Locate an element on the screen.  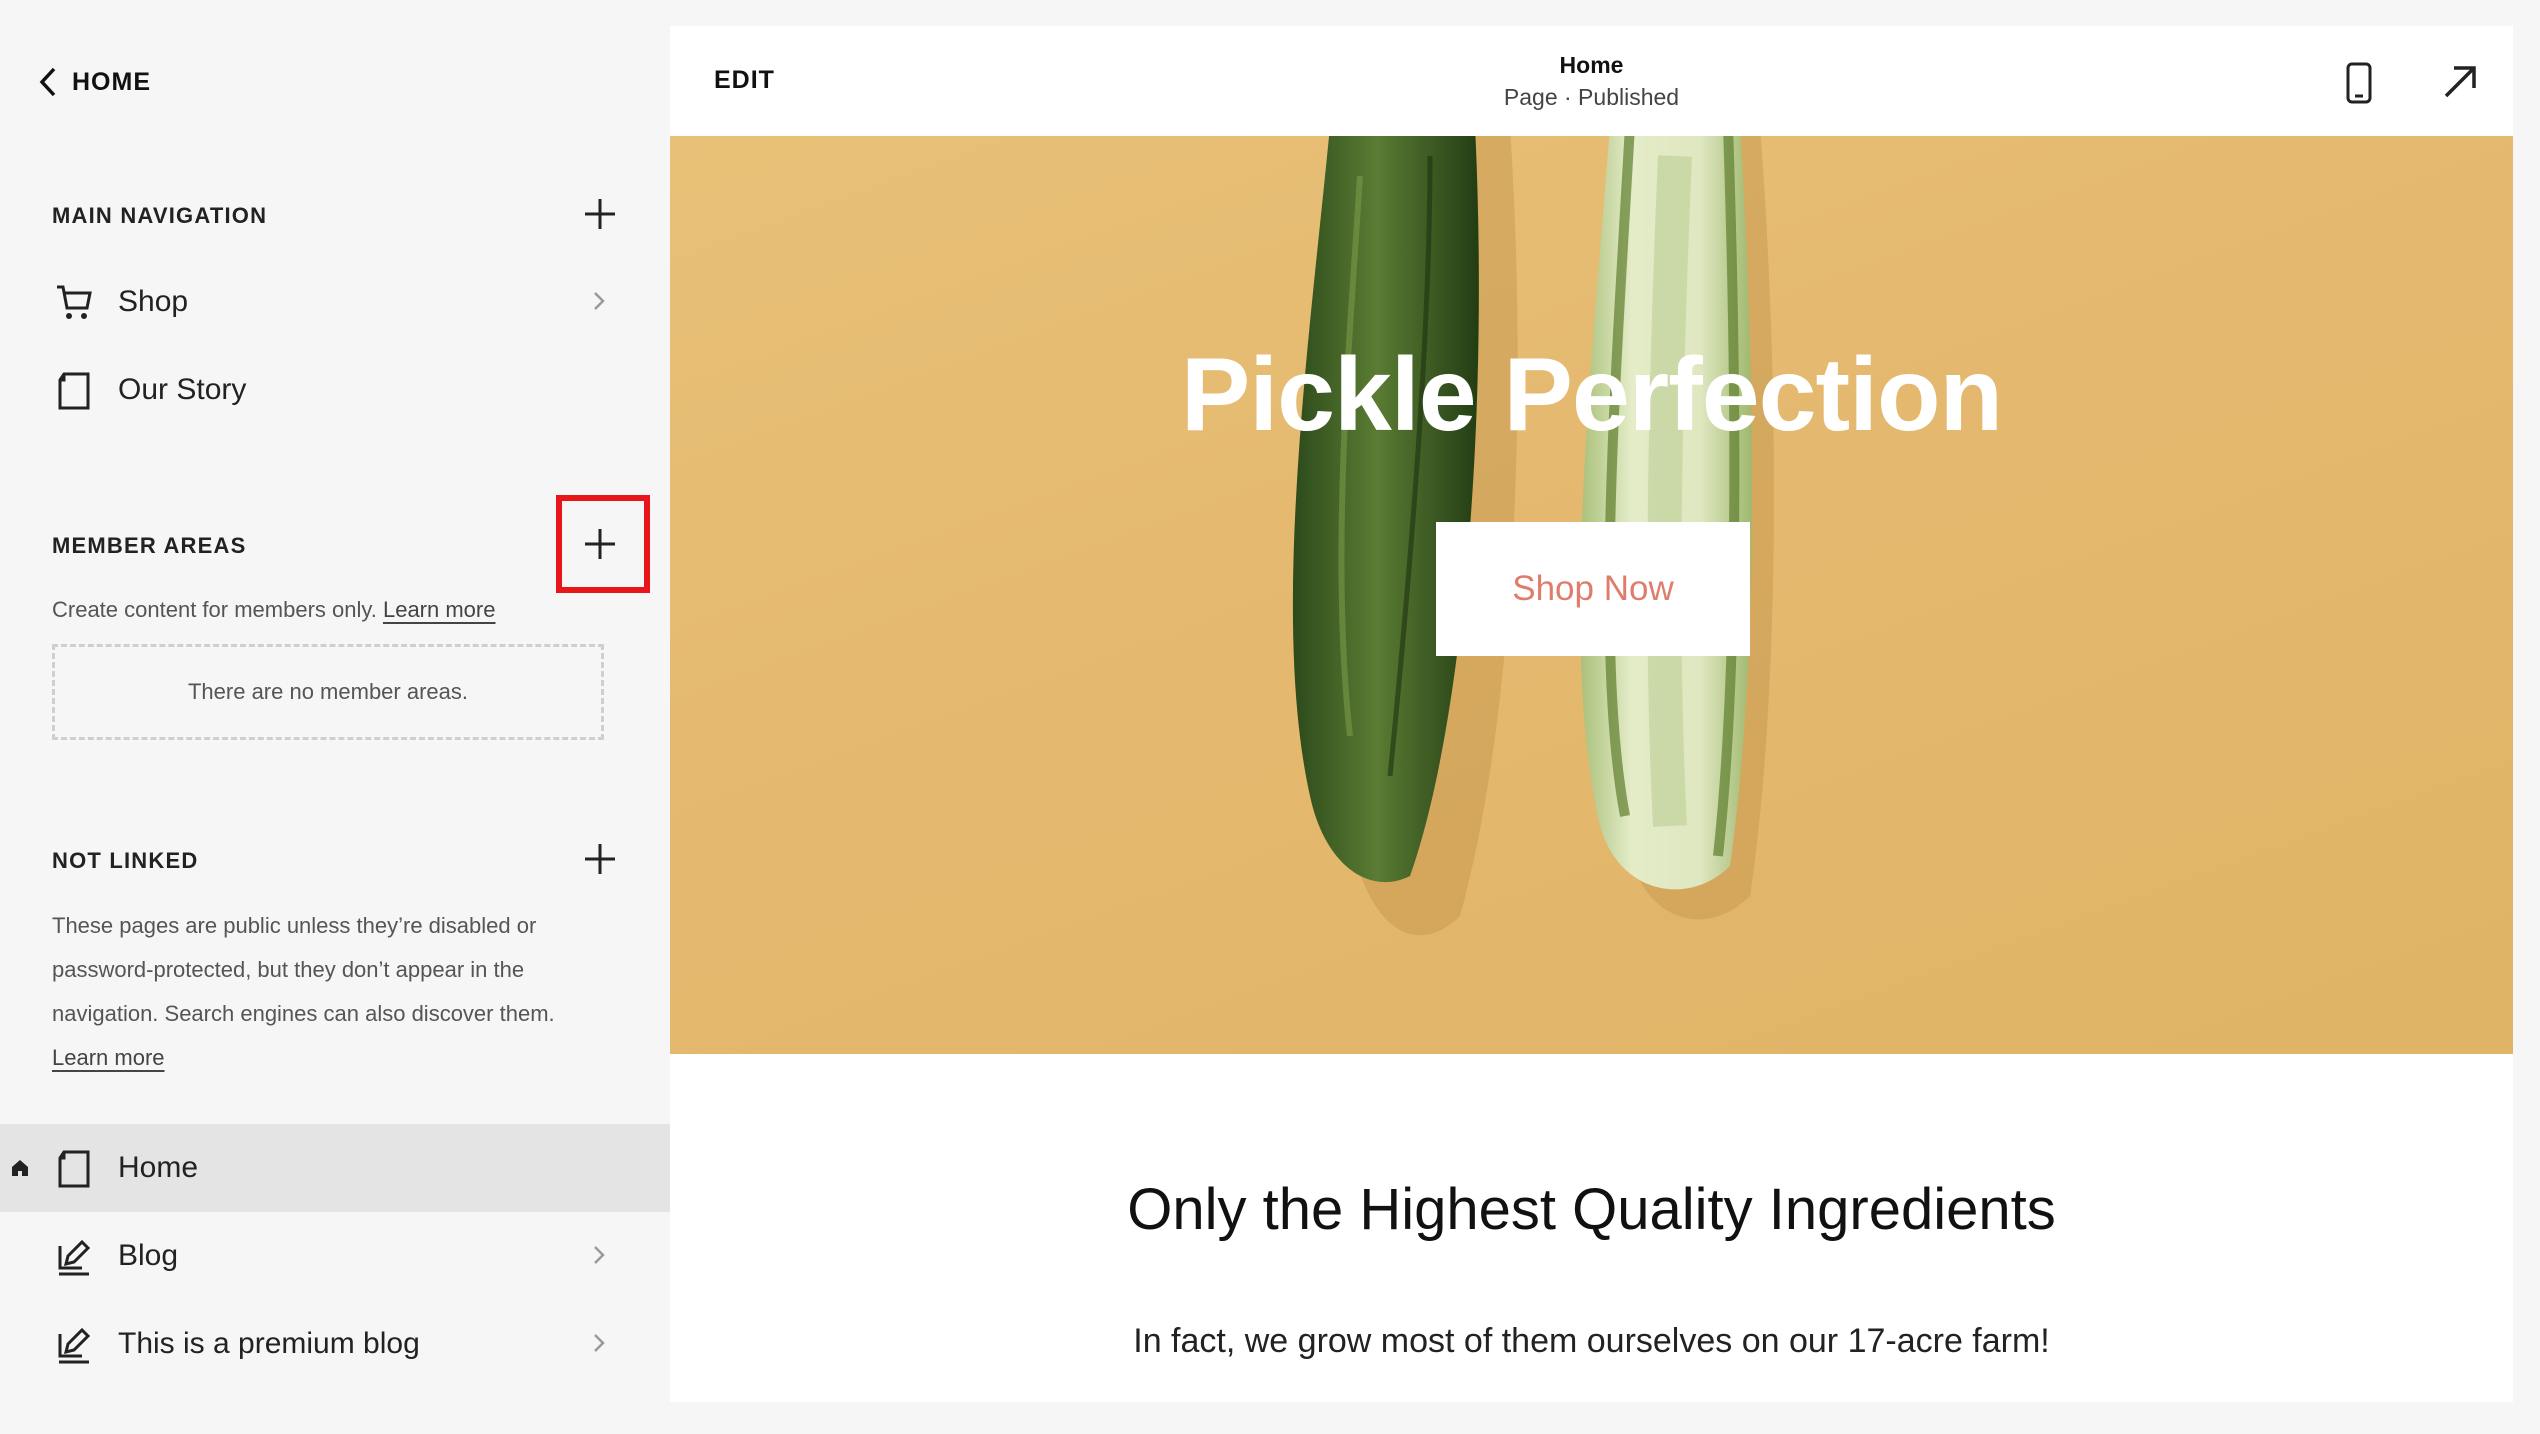
not-linked-learn-more-link: Learn more is located at coordinates (108, 1057).